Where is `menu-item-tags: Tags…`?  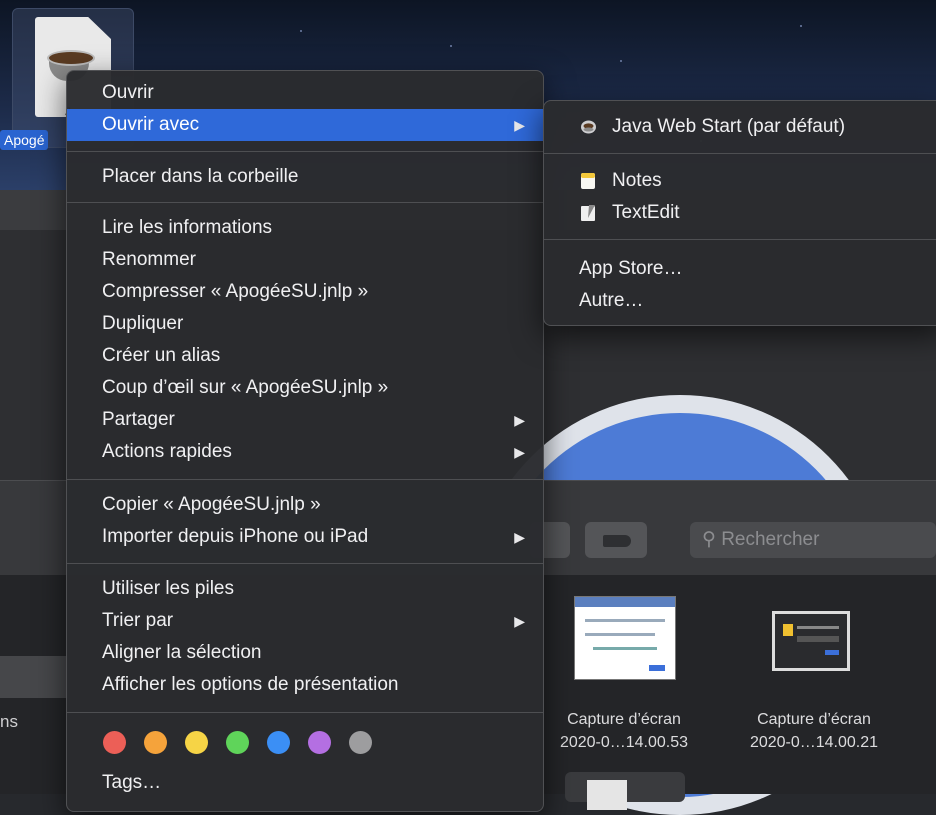
menu-item-tags: Tags… is located at coordinates (305, 783).